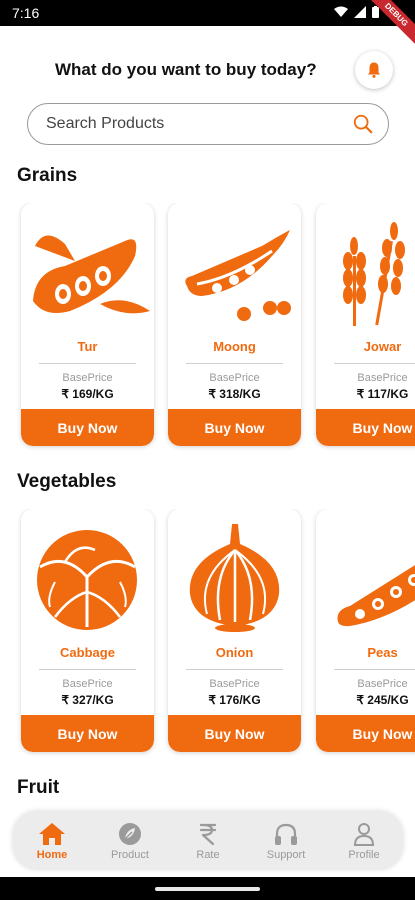 The height and width of the screenshot is (900, 415). I want to click on search-icon, so click(363, 124).